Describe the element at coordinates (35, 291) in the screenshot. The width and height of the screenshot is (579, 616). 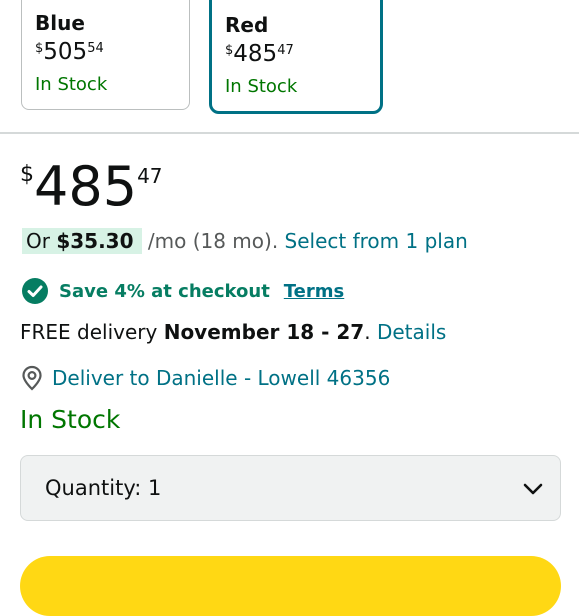
I see `checkmark-circle-icon` at that location.